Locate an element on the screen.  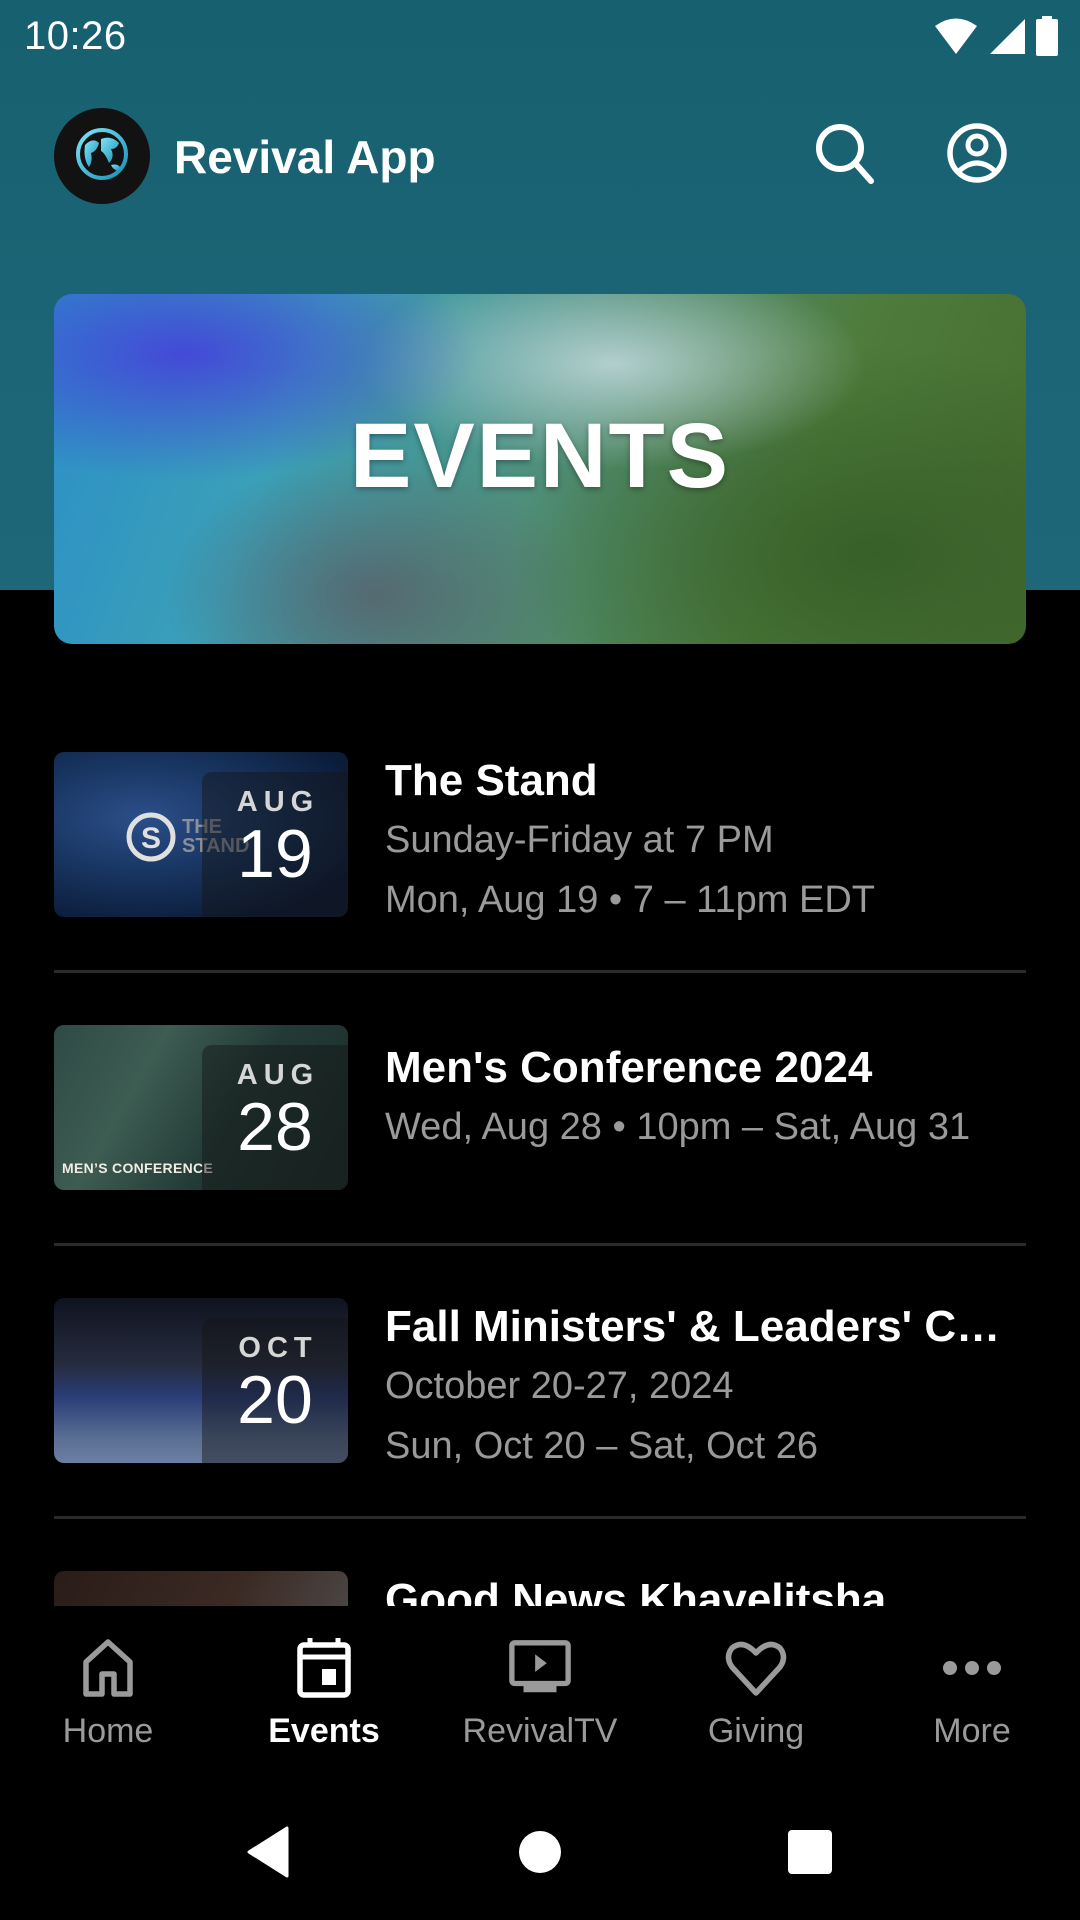
status-time: 10:26 is located at coordinates (75, 36).